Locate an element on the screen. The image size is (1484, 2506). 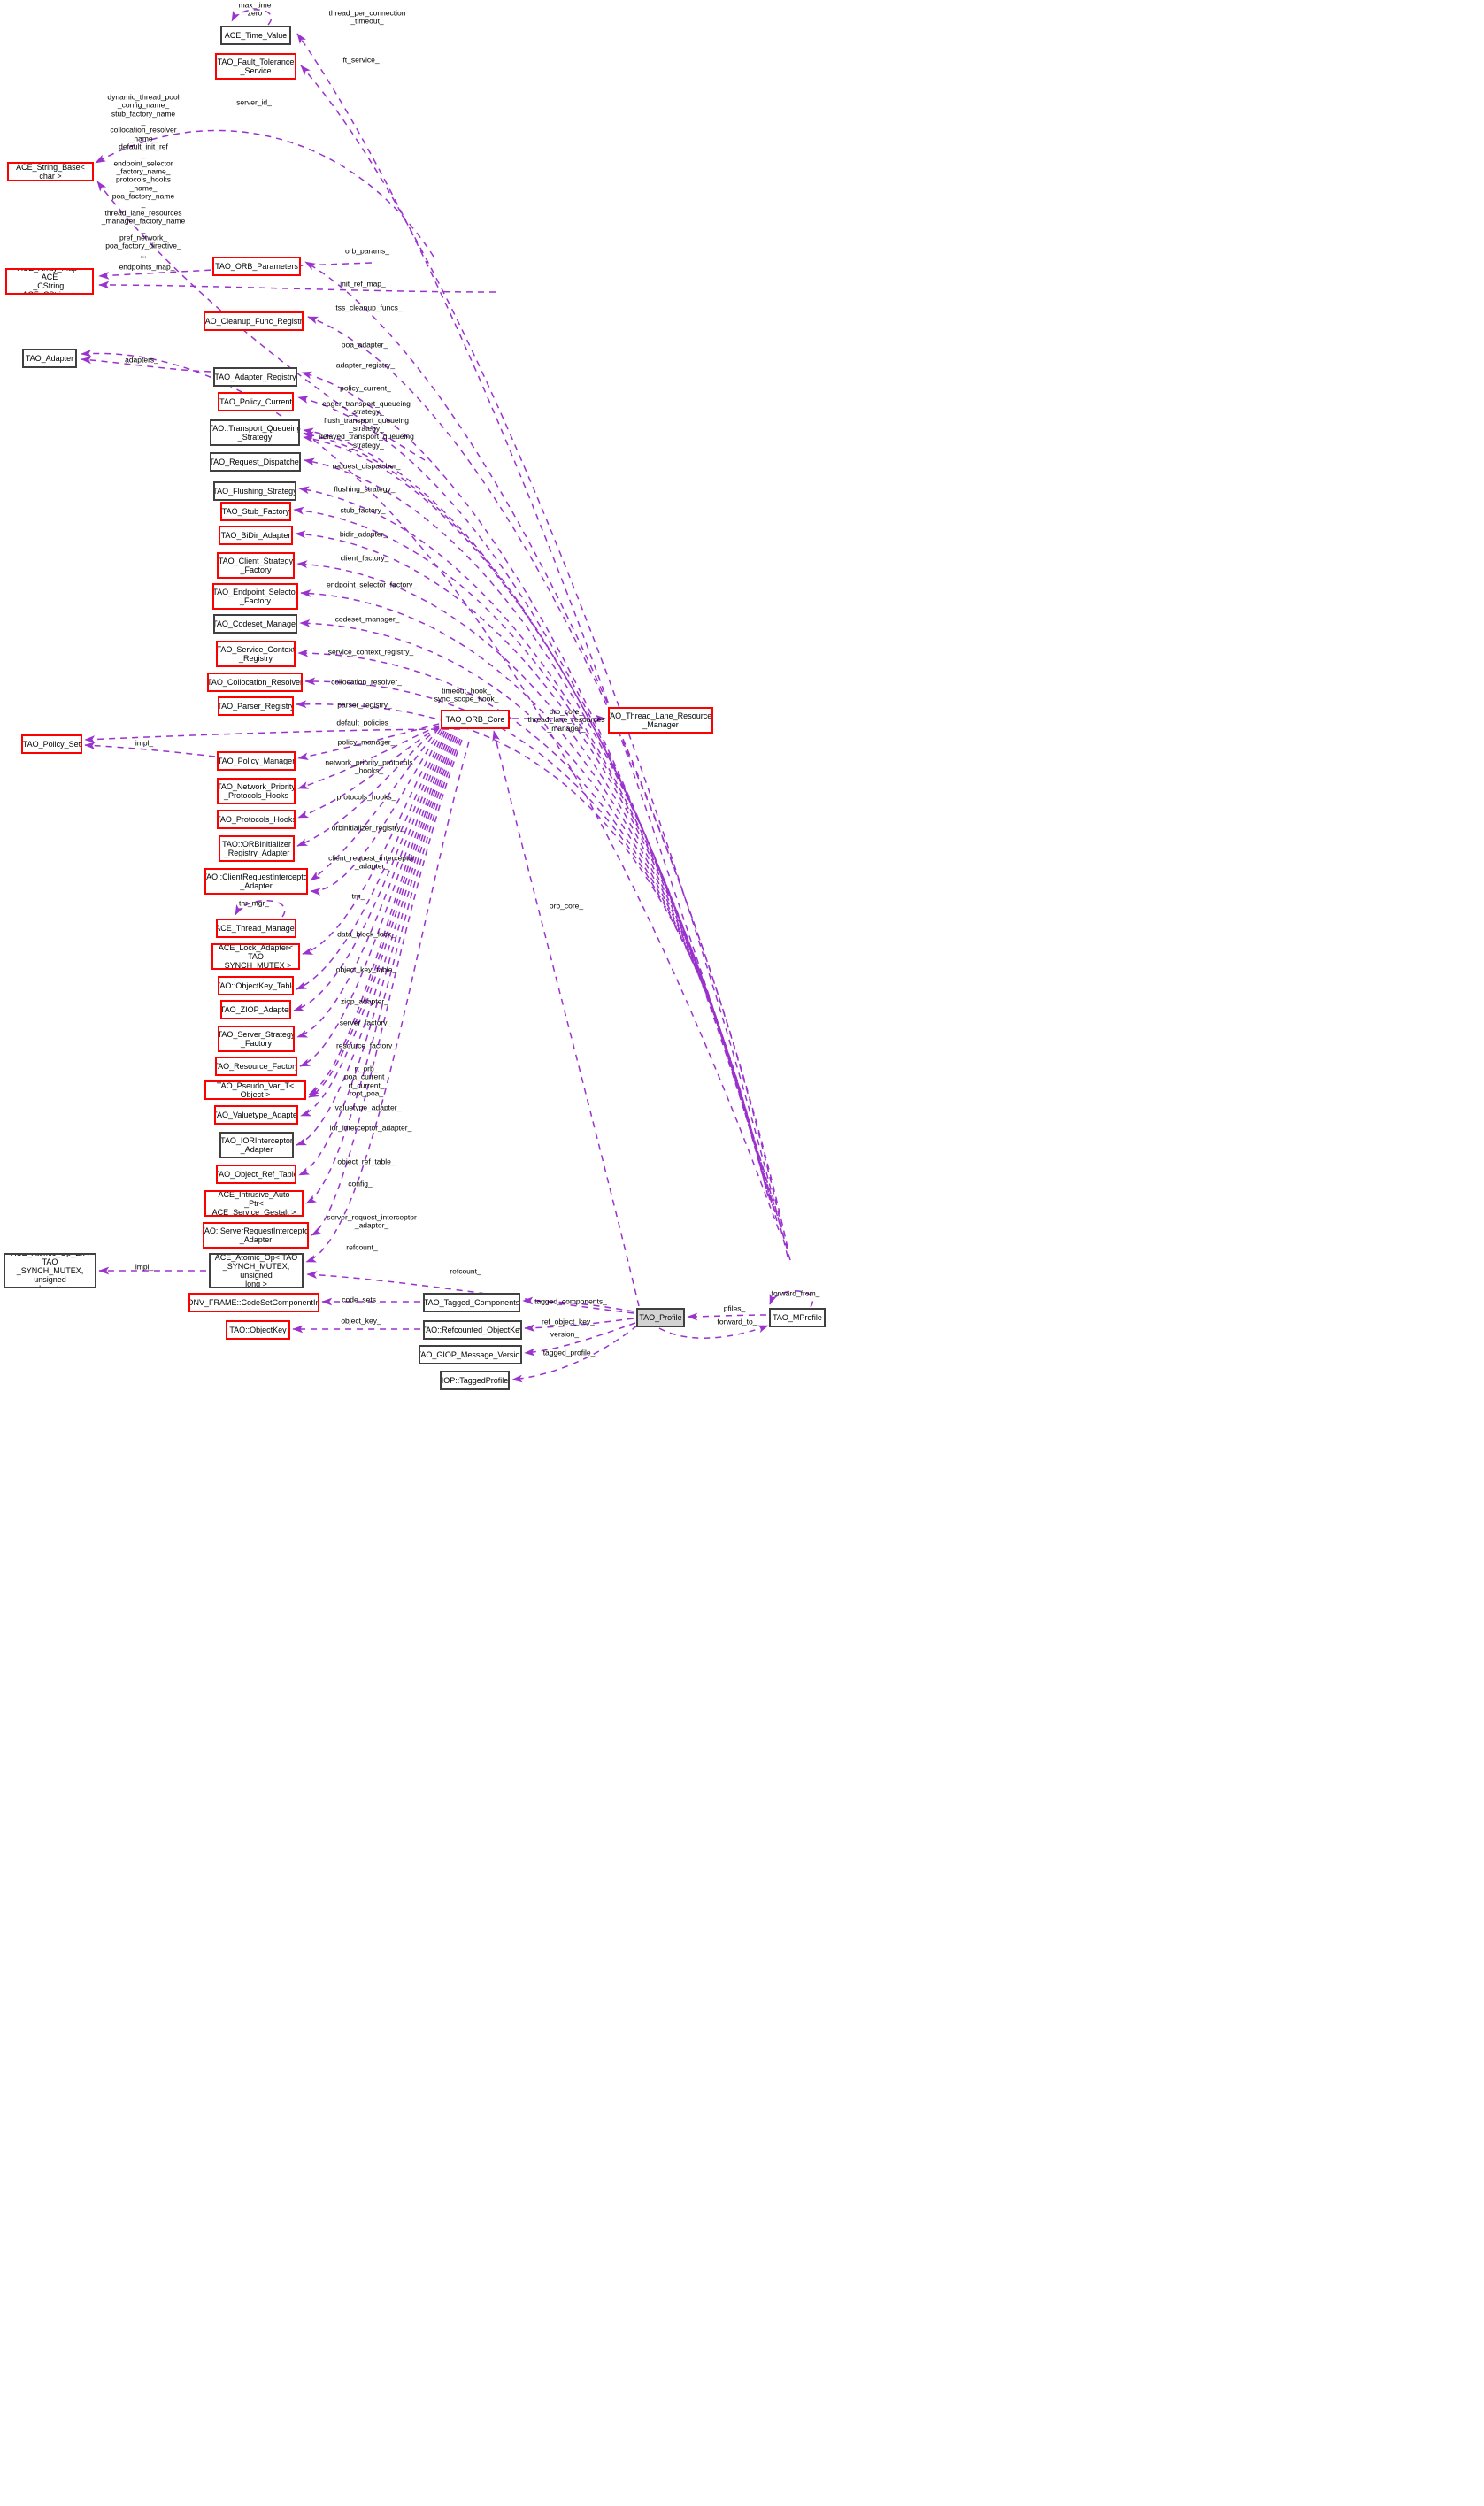
class-node-tao_orb_parameters: TAO_ORB_Parameters is located at coordinates (256, 267).